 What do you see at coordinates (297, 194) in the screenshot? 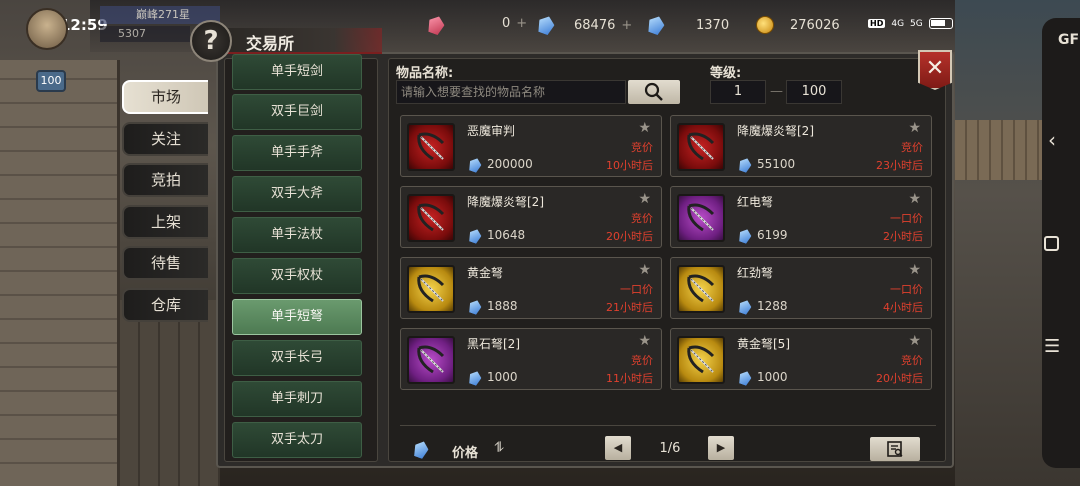
I see `category-item: 双手大斧` at bounding box center [297, 194].